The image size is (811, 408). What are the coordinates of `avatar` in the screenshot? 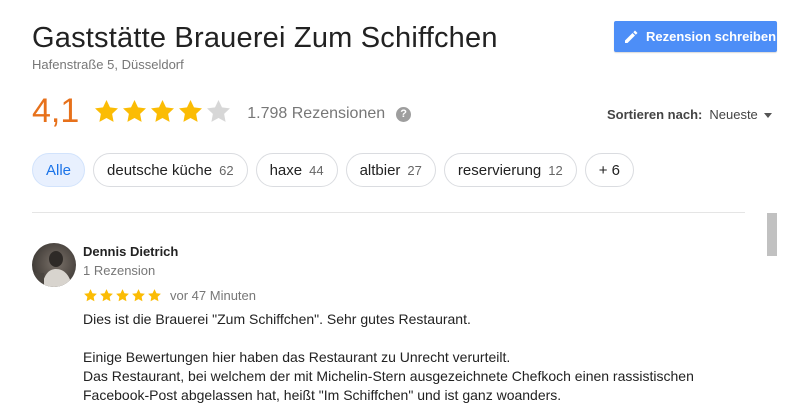 It's located at (54, 265).